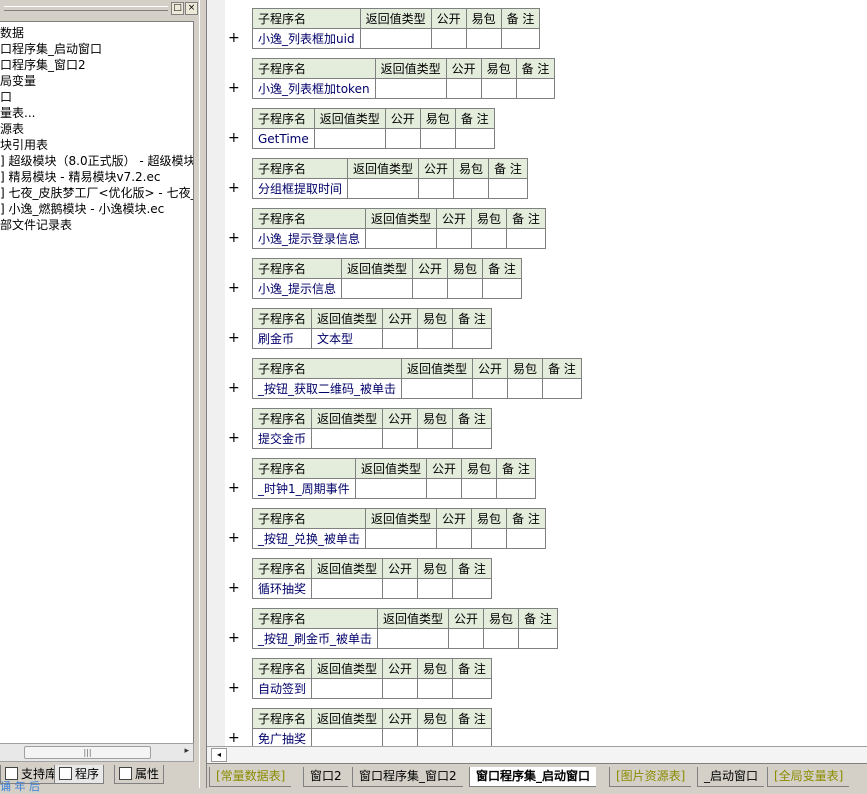 This screenshot has width=867, height=794. Describe the element at coordinates (203, 394) in the screenshot. I see `panel-splitter` at that location.